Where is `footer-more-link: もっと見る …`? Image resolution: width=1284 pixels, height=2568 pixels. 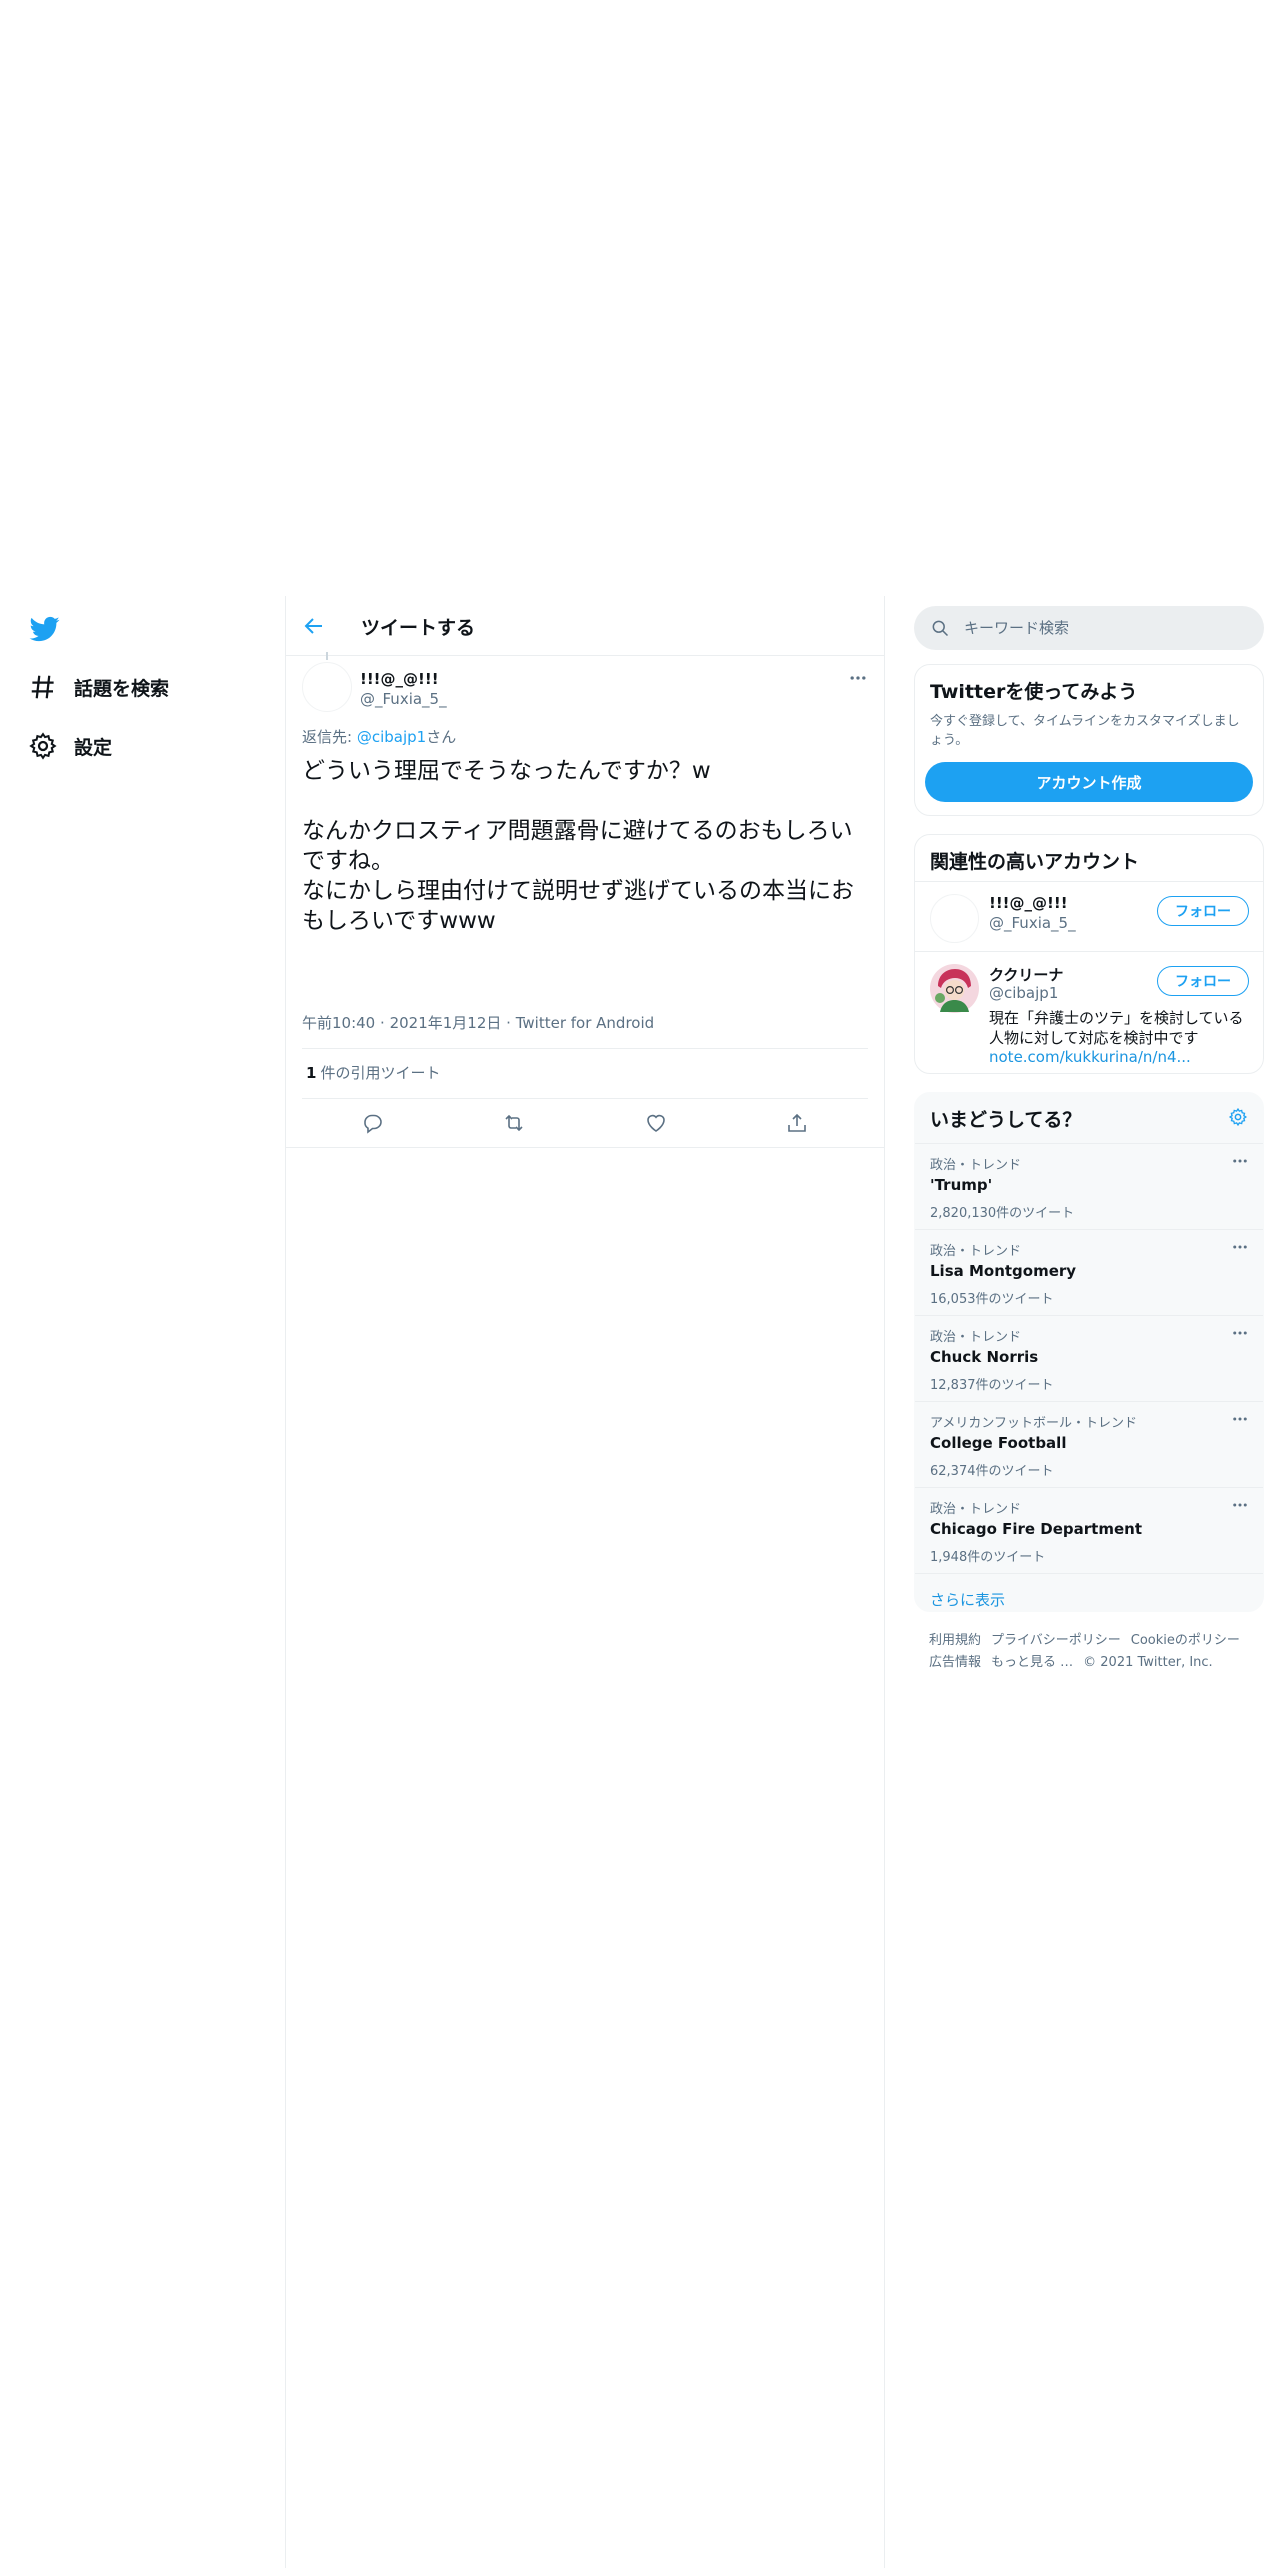
footer-more-link: もっと見る … is located at coordinates (1032, 1662).